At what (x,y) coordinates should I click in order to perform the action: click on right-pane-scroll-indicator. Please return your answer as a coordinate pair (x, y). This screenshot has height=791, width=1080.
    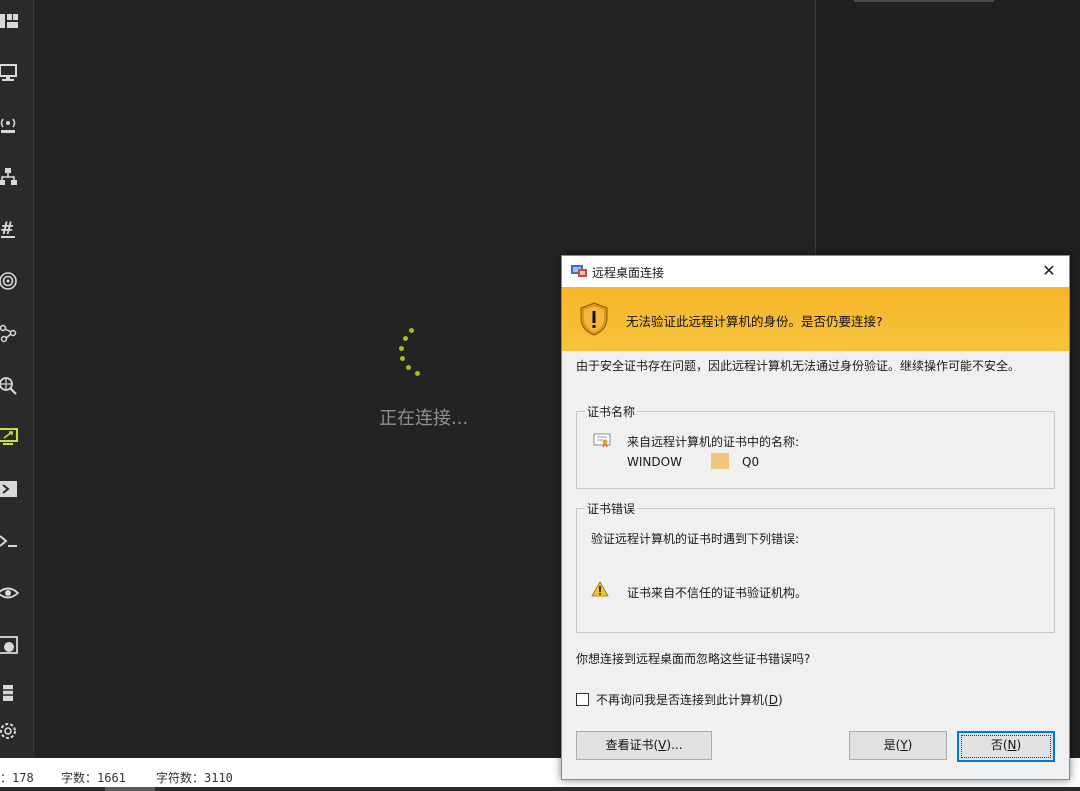
    Looking at the image, I should click on (924, 1).